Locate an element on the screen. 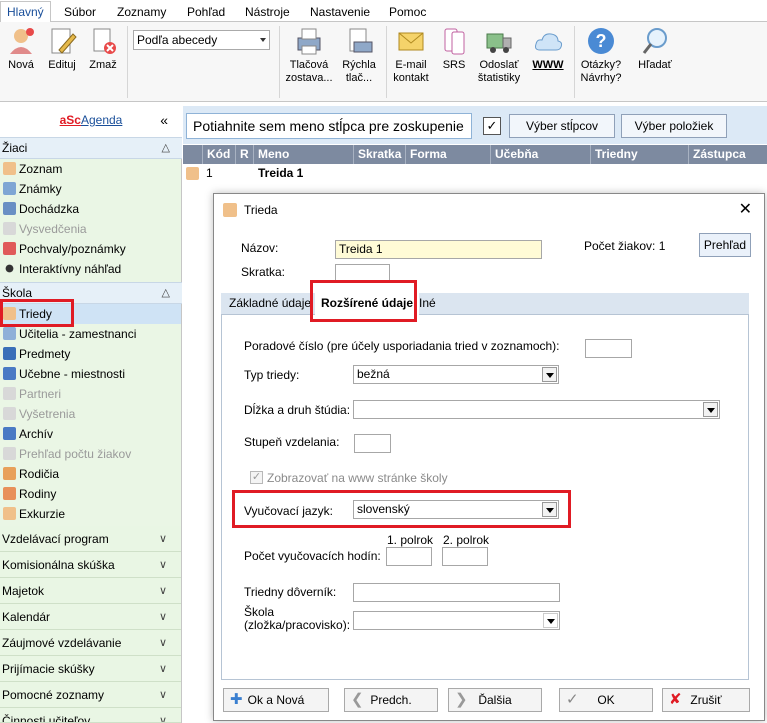 This screenshot has width=767, height=723. cancel-button: ✘ Zrušiť is located at coordinates (706, 700).